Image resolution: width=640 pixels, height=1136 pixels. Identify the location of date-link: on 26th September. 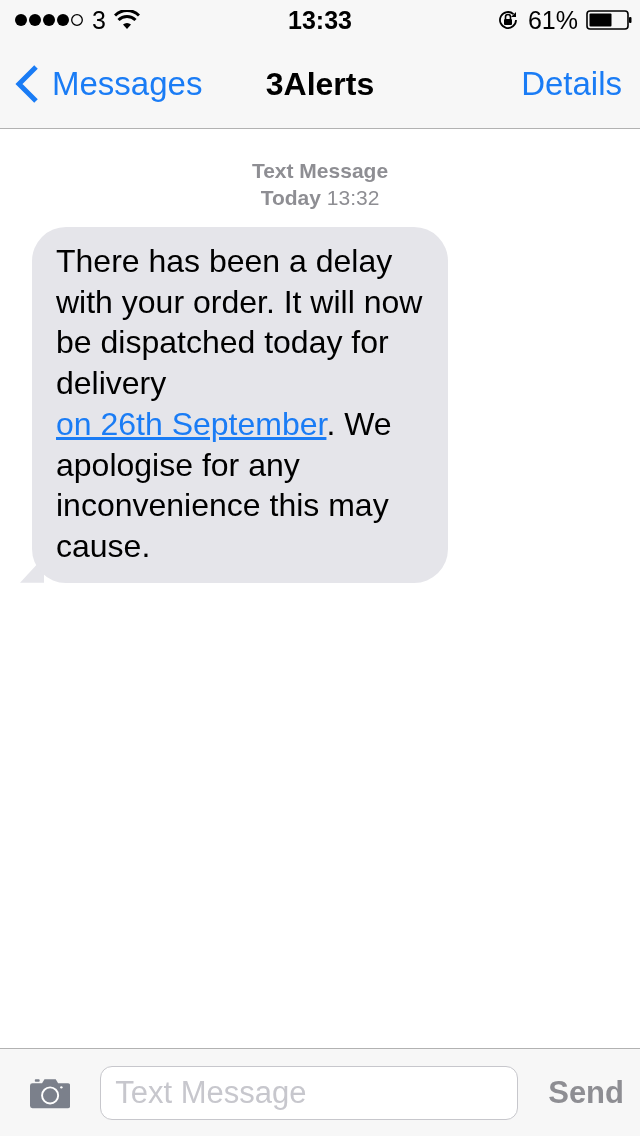
(191, 423).